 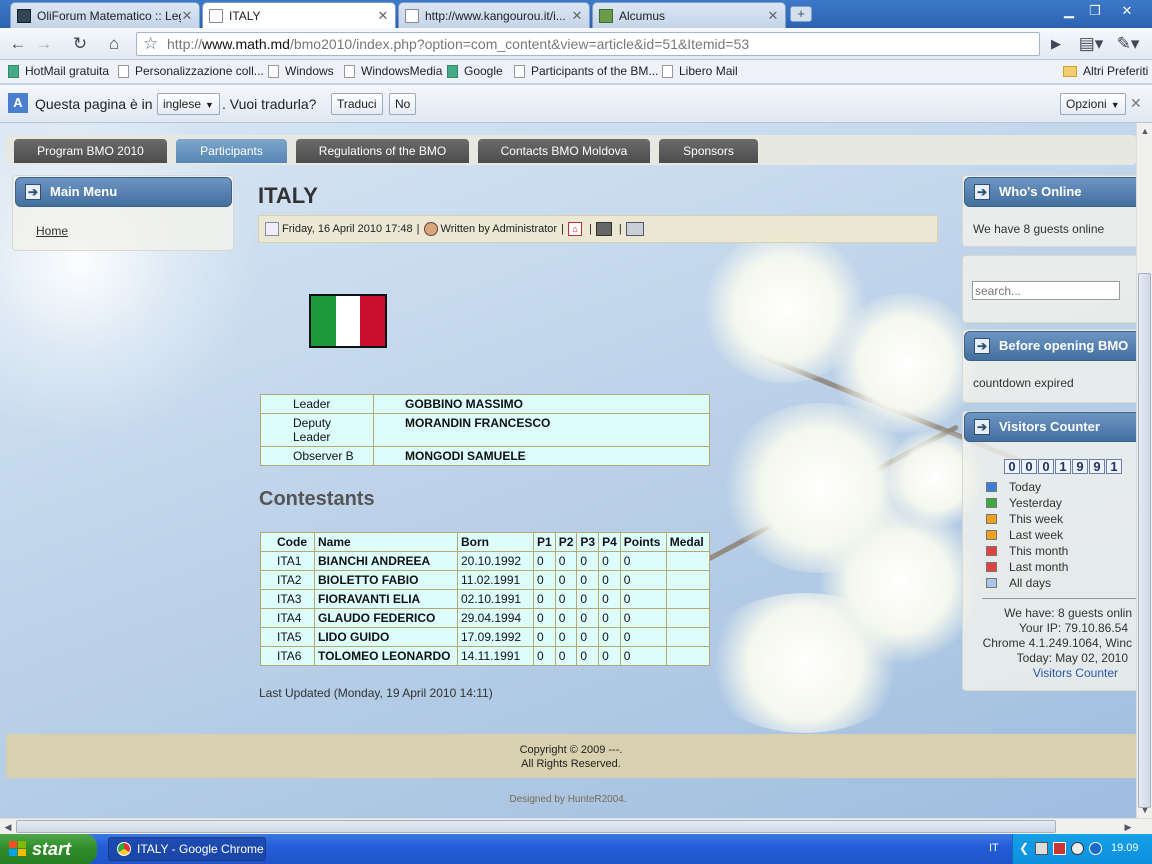 I want to click on go-icon: ▶, so click(x=1056, y=44).